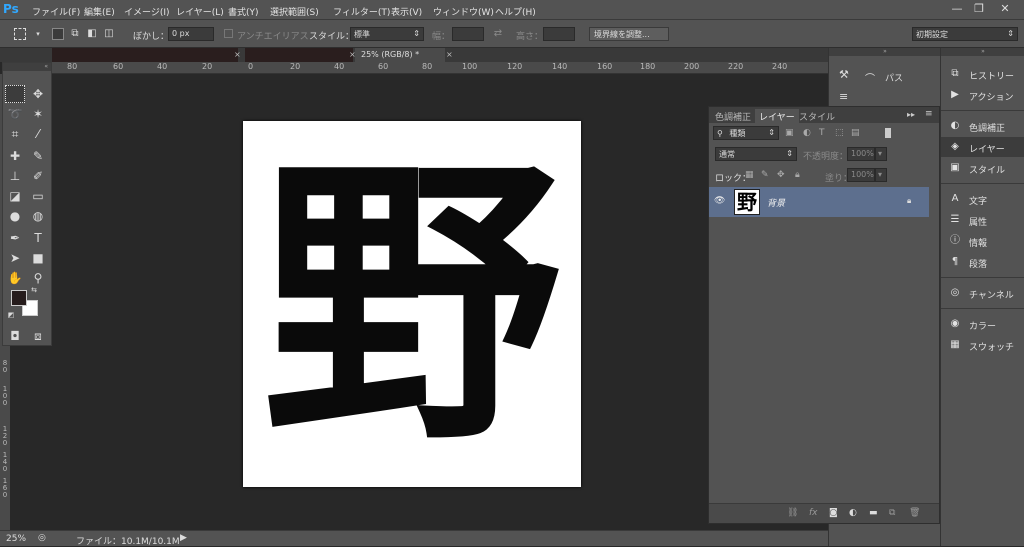 The image size is (1024, 547). What do you see at coordinates (833, 513) in the screenshot?
I see `add-mask-icon: ◙` at bounding box center [833, 513].